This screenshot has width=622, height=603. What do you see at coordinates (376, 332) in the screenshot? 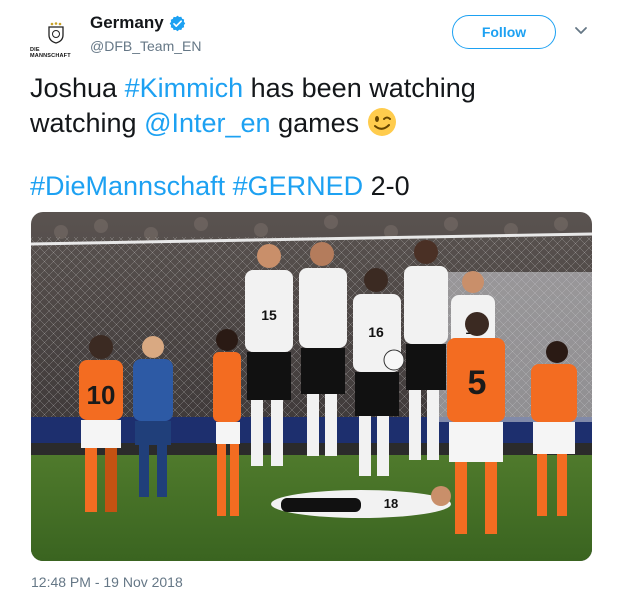
I see `svg-text: 16` at bounding box center [376, 332].